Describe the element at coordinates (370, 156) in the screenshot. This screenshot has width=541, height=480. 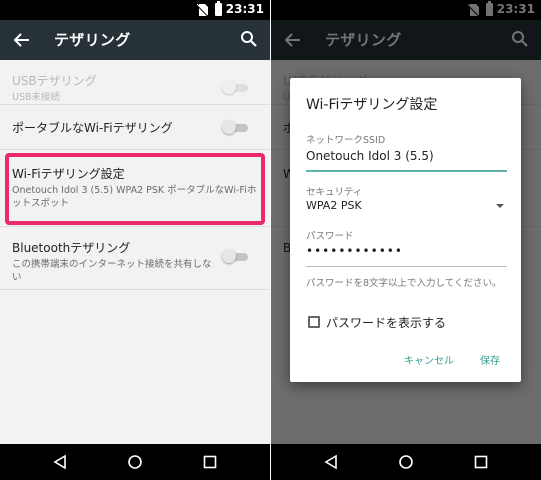
I see `ssid-input: Onetouch Idol 3 (5.5)` at that location.